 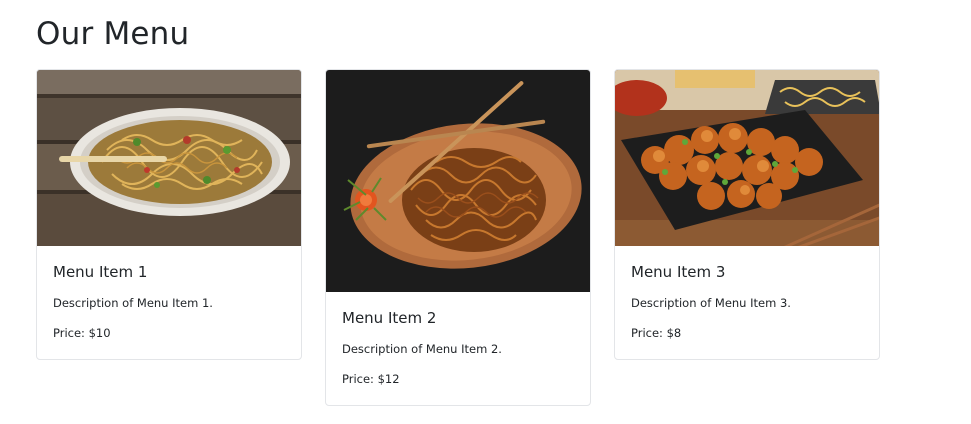 What do you see at coordinates (82, 333) in the screenshot?
I see `menu-item-1-price: Price: $10` at bounding box center [82, 333].